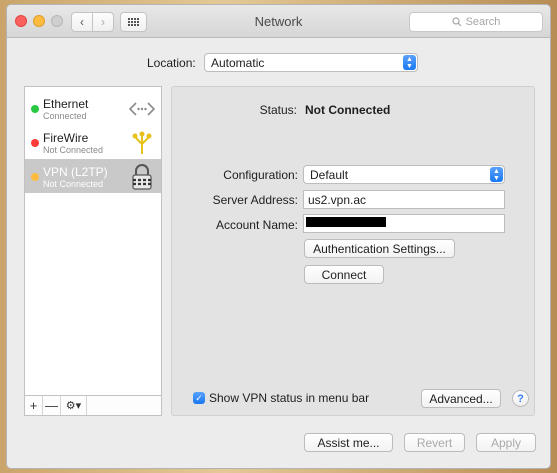 The height and width of the screenshot is (473, 557). I want to click on account-name-field, so click(404, 223).